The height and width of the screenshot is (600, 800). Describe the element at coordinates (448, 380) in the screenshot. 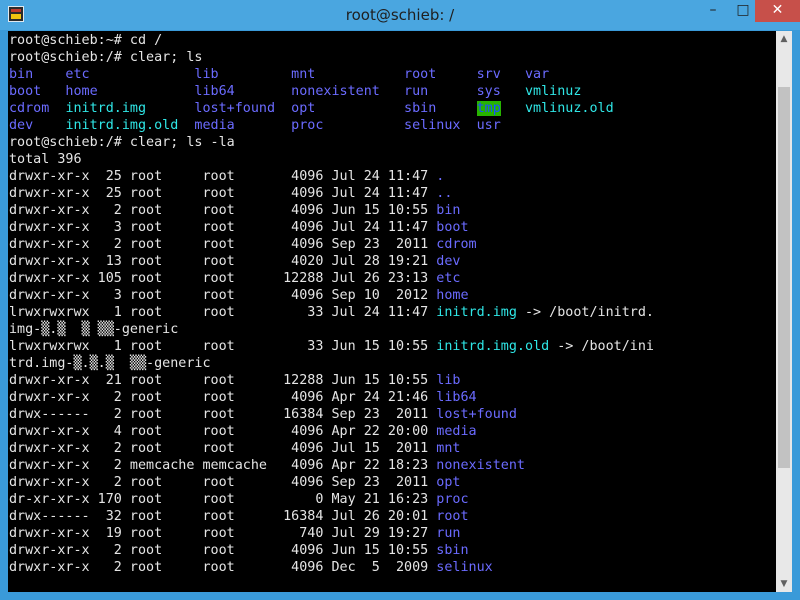

I see `terminal-text: lib` at that location.